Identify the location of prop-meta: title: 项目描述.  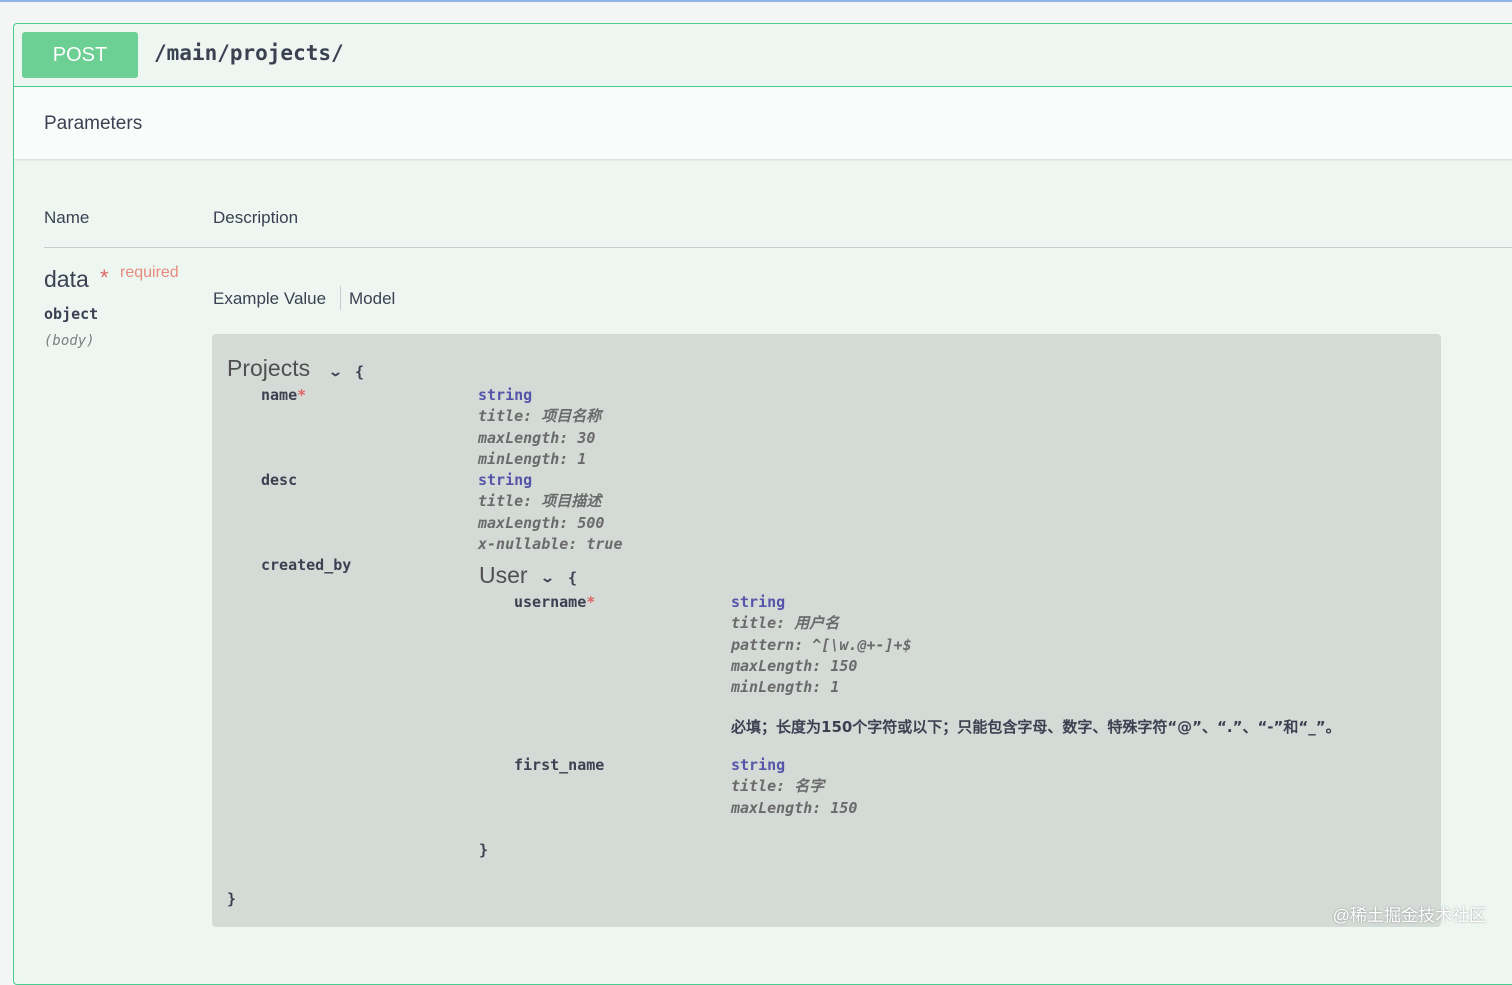
(540, 501).